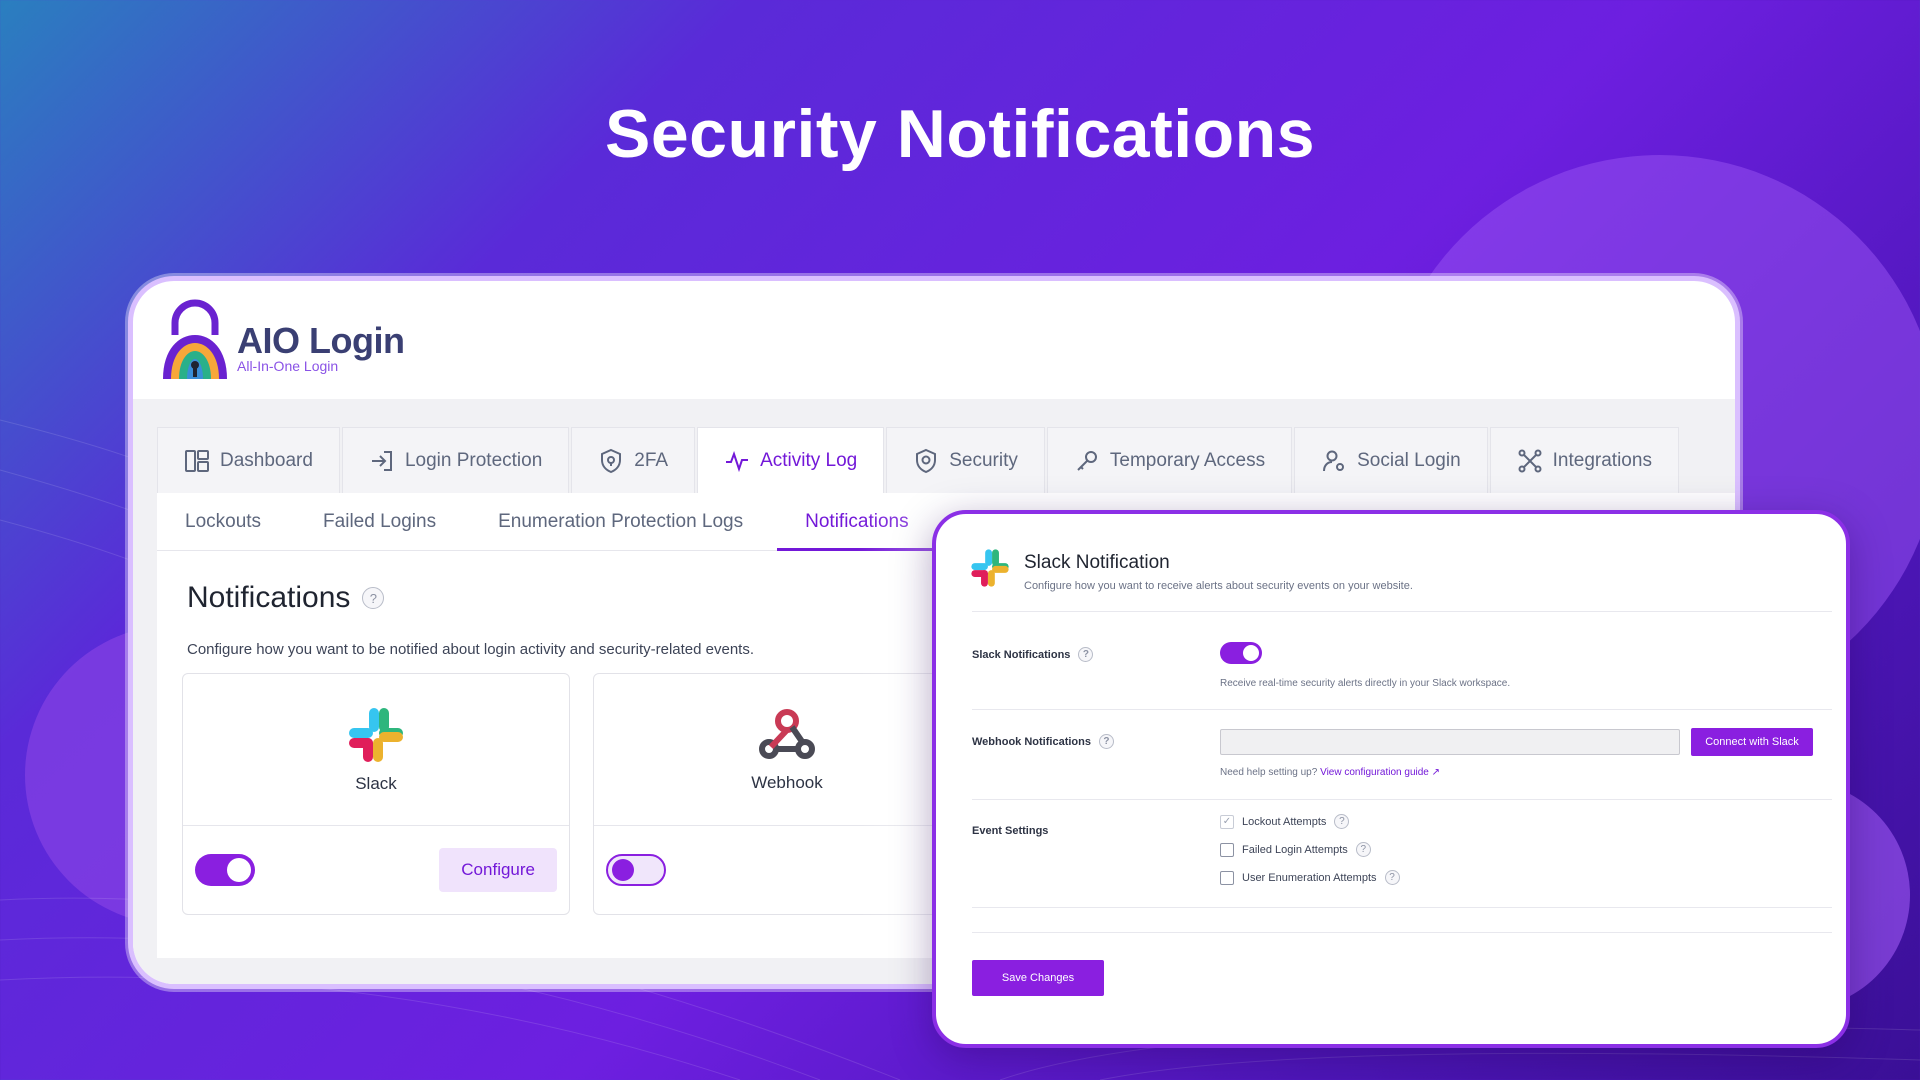 This screenshot has width=1920, height=1080. I want to click on help-setup-label: Need help setting up?, so click(1269, 772).